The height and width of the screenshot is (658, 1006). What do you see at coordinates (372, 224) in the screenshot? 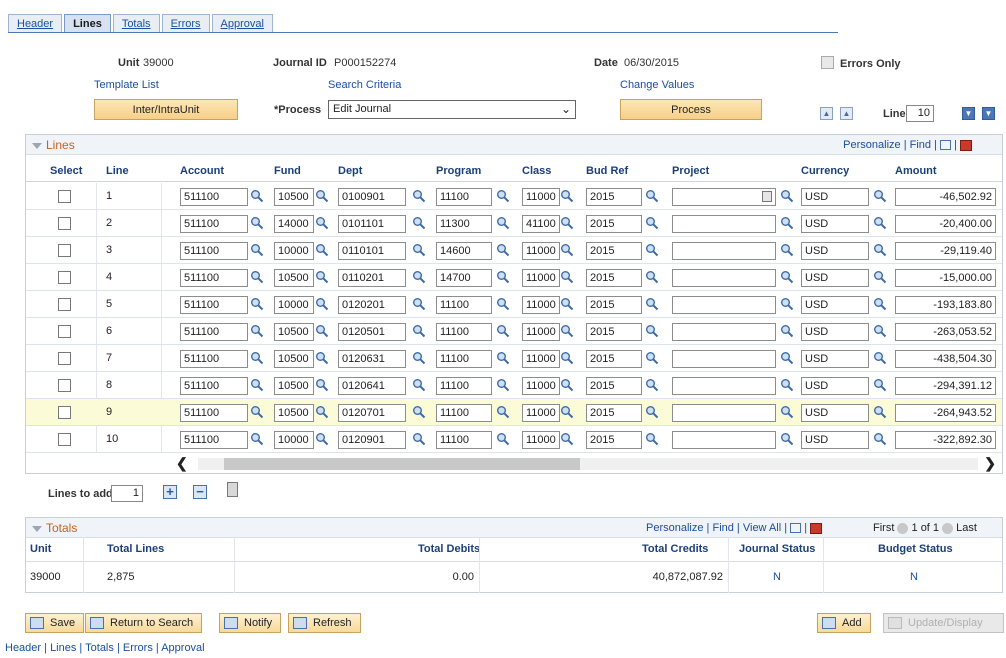
I see `dept-input: 0101101` at bounding box center [372, 224].